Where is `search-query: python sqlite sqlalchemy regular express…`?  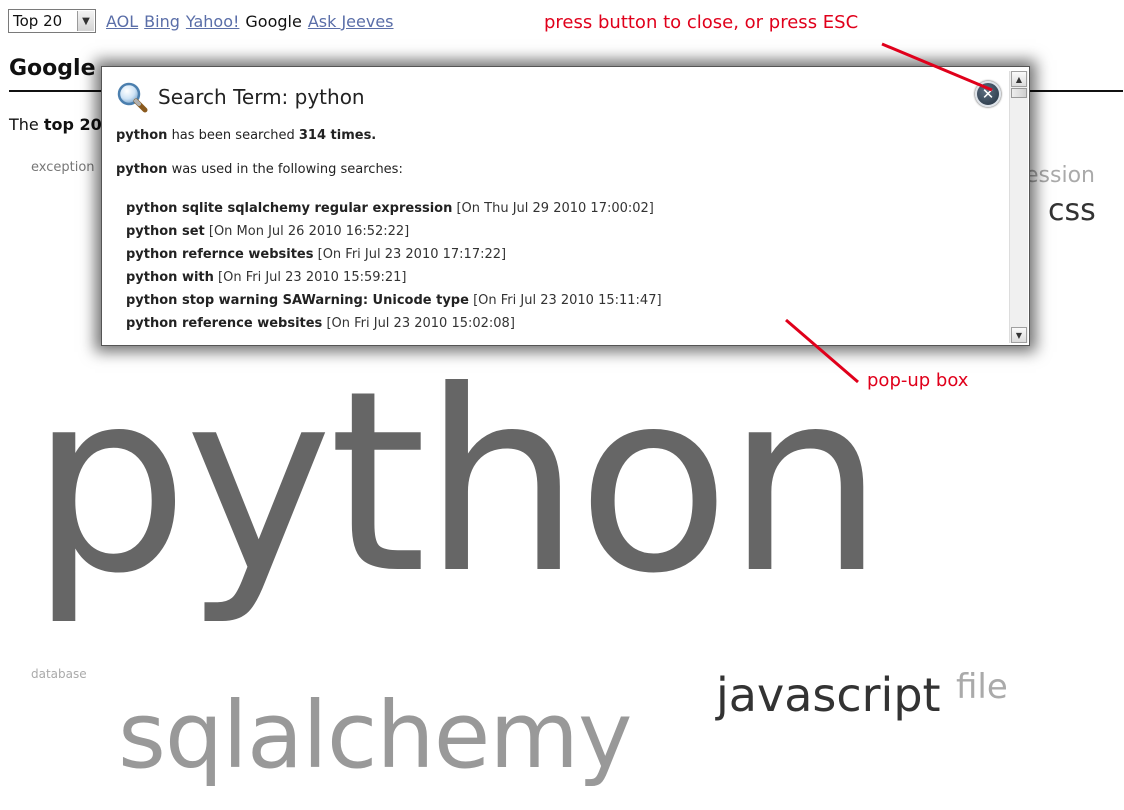
search-query: python sqlite sqlalchemy regular express… is located at coordinates (289, 208).